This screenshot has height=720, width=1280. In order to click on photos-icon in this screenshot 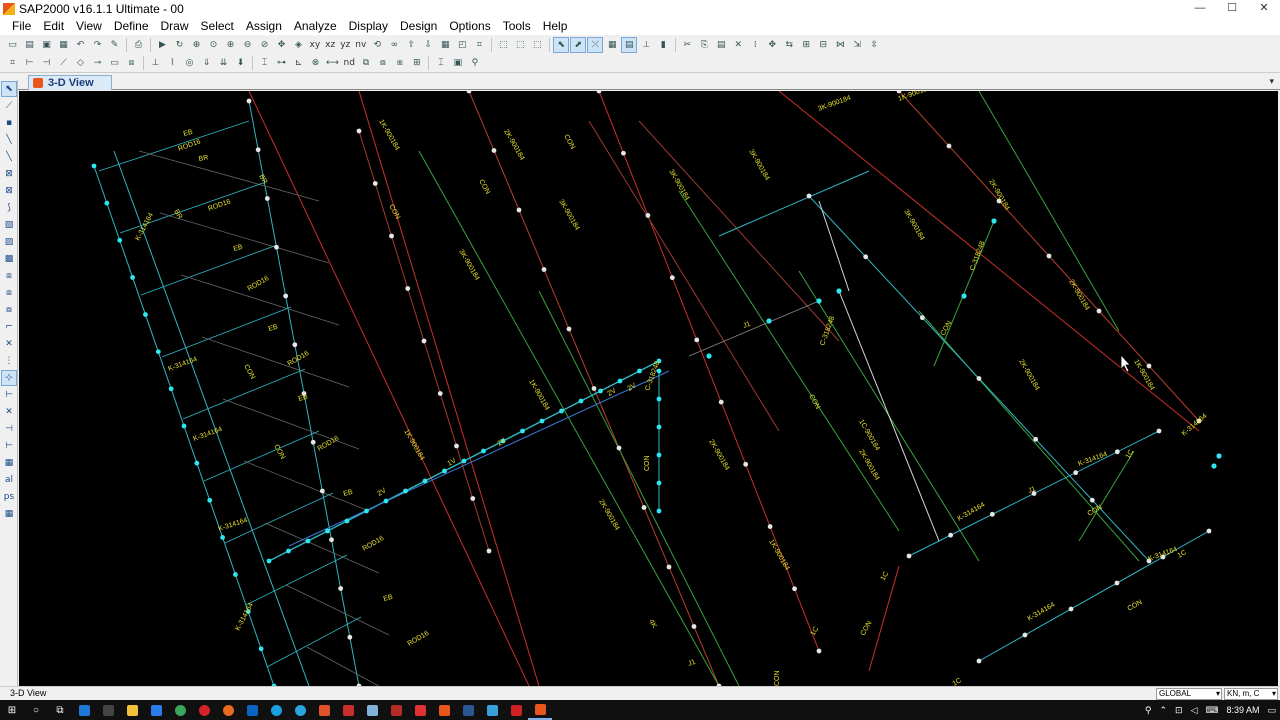, I will do `click(492, 710)`.